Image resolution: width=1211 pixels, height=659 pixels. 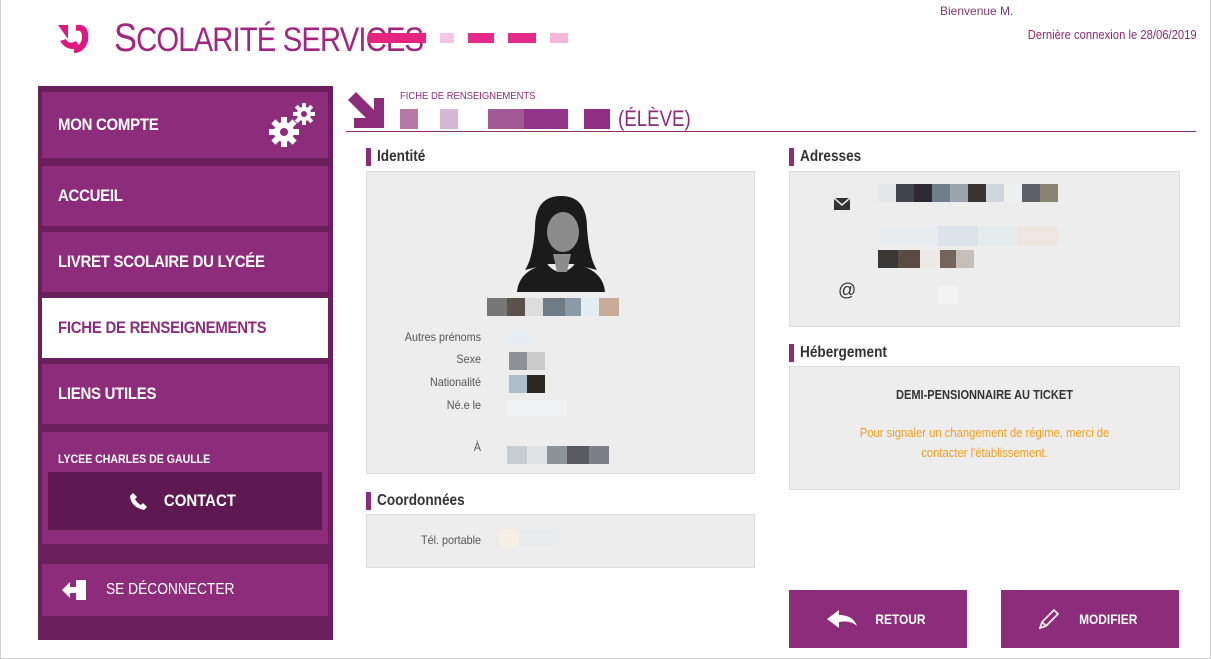 What do you see at coordinates (771, 131) in the screenshot?
I see `title-divider` at bounding box center [771, 131].